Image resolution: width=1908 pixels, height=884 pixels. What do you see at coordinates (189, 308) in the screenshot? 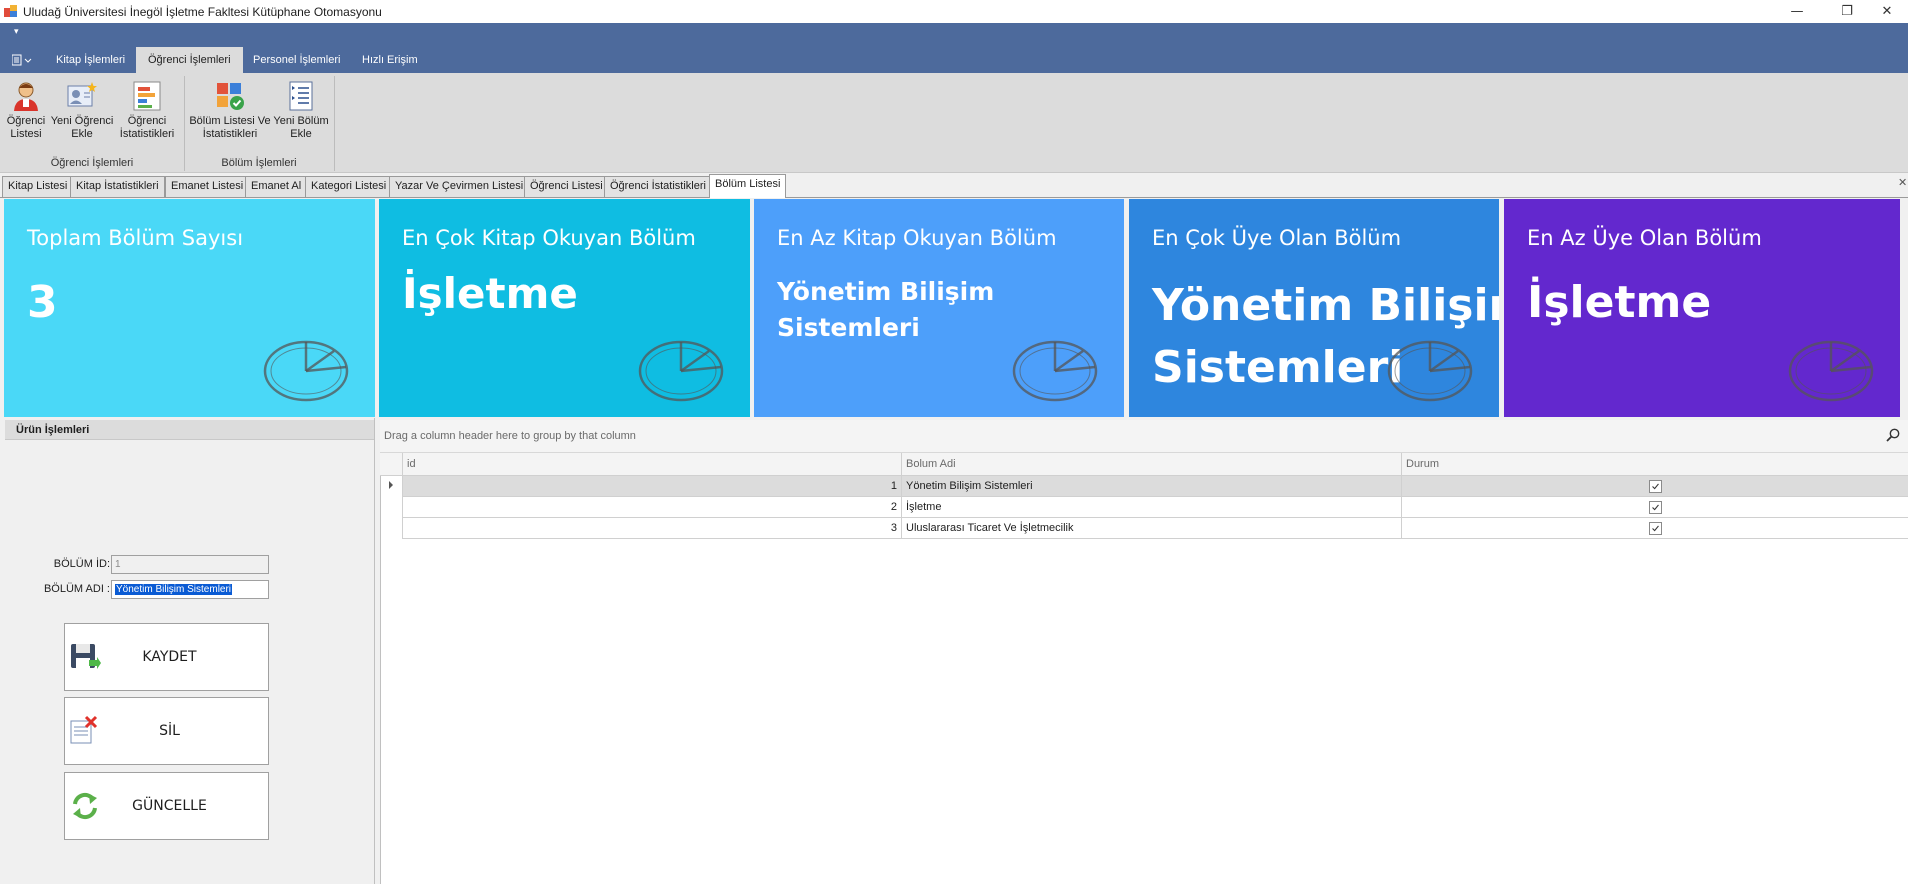
I see `tile-total-departments: Toplam Bölüm Sayısı 3` at bounding box center [189, 308].